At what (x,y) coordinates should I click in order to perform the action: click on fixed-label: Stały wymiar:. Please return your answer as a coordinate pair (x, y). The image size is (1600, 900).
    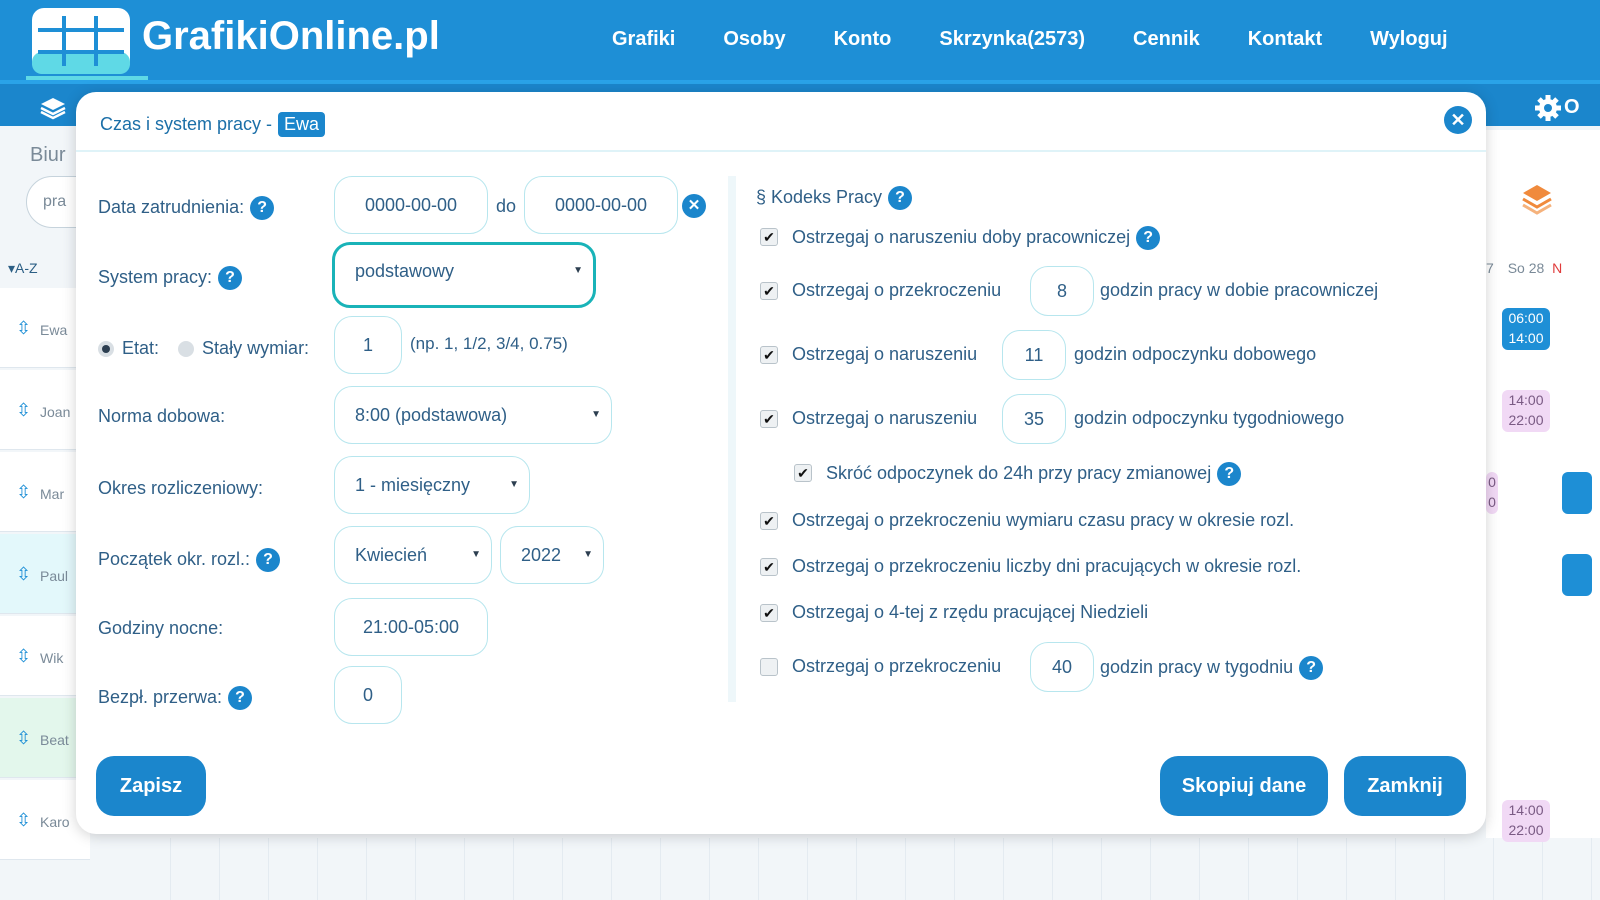
    Looking at the image, I should click on (256, 348).